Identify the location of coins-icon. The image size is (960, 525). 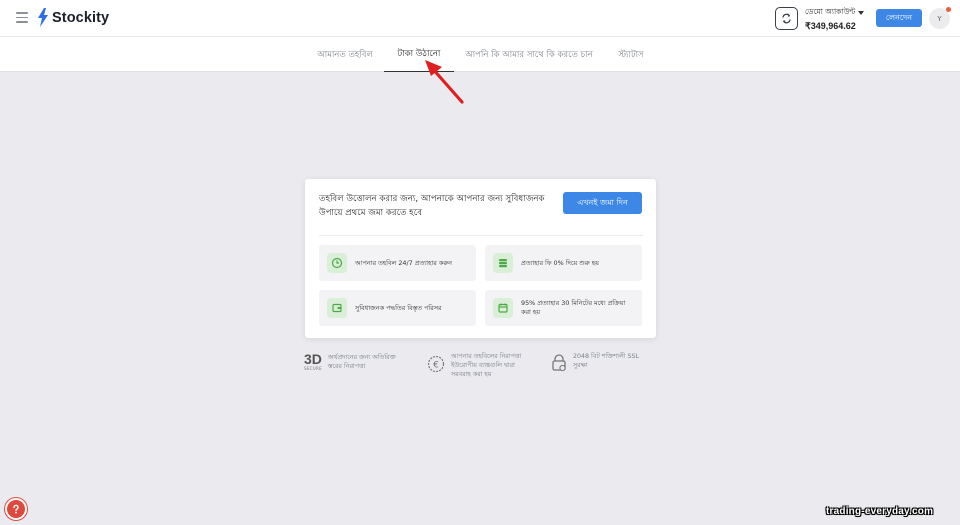
(503, 263).